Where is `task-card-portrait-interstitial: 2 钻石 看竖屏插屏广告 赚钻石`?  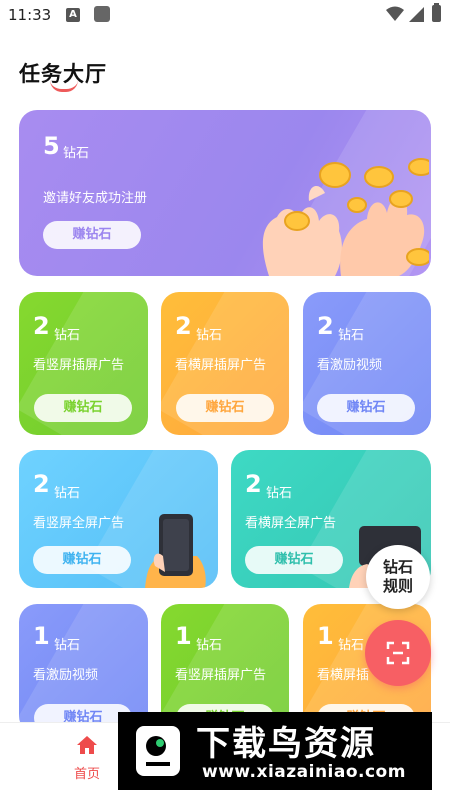
task-card-portrait-interstitial: 2 钻石 看竖屏插屏广告 赚钻石 is located at coordinates (83, 363).